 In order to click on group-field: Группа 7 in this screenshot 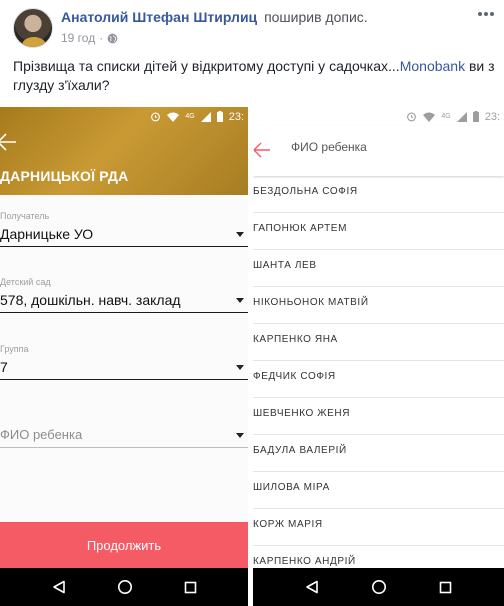, I will do `click(124, 364)`.